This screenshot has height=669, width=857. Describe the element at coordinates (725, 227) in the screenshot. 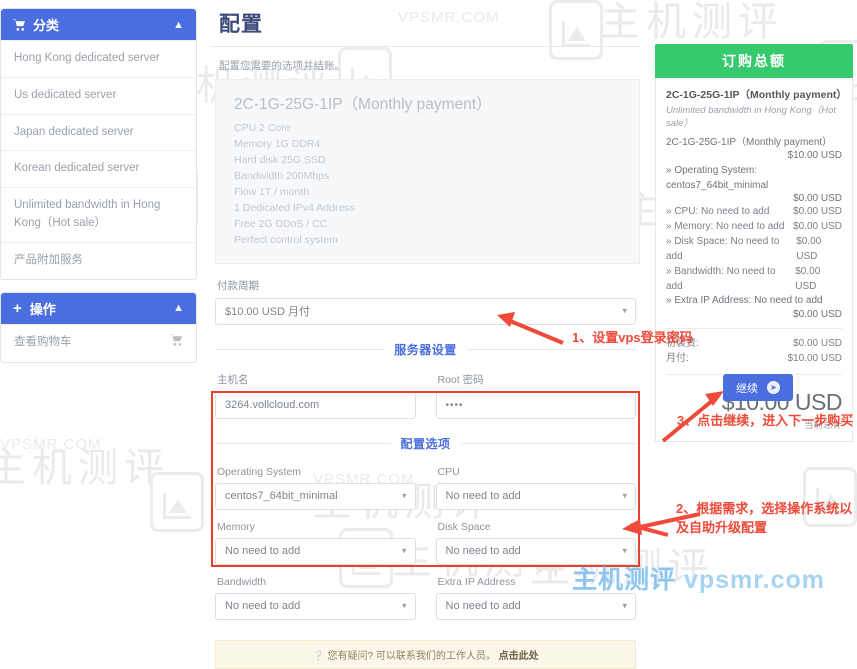

I see `summary-option-label: » Memory: No need to add` at that location.